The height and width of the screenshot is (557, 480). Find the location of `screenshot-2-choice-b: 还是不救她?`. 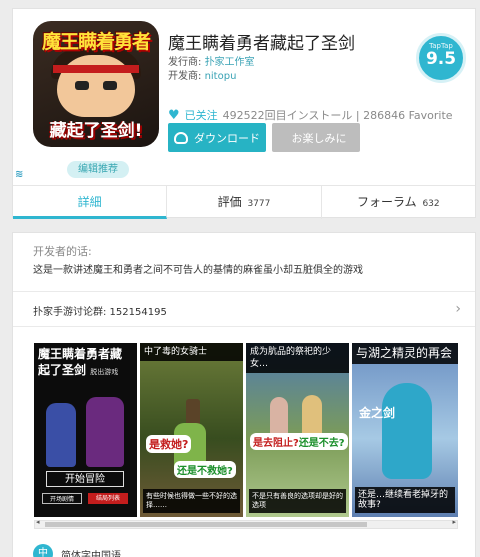

screenshot-2-choice-b: 还是不救她? is located at coordinates (205, 469).